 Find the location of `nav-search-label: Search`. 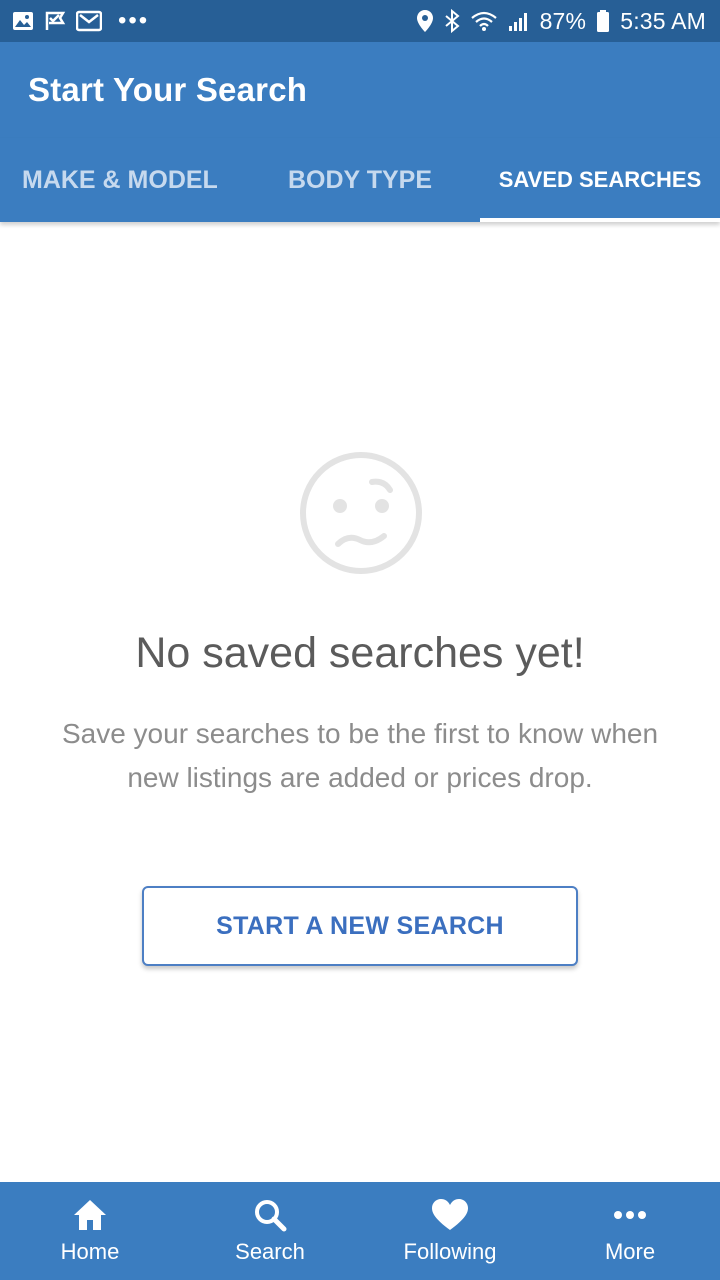

nav-search-label: Search is located at coordinates (270, 1251).